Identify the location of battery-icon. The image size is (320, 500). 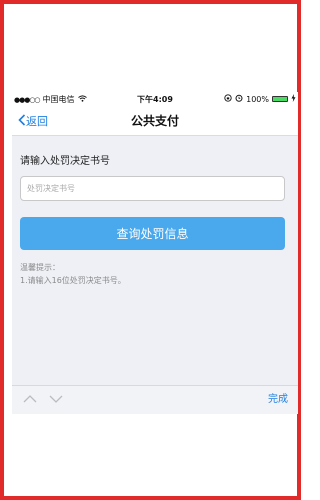
(280, 99).